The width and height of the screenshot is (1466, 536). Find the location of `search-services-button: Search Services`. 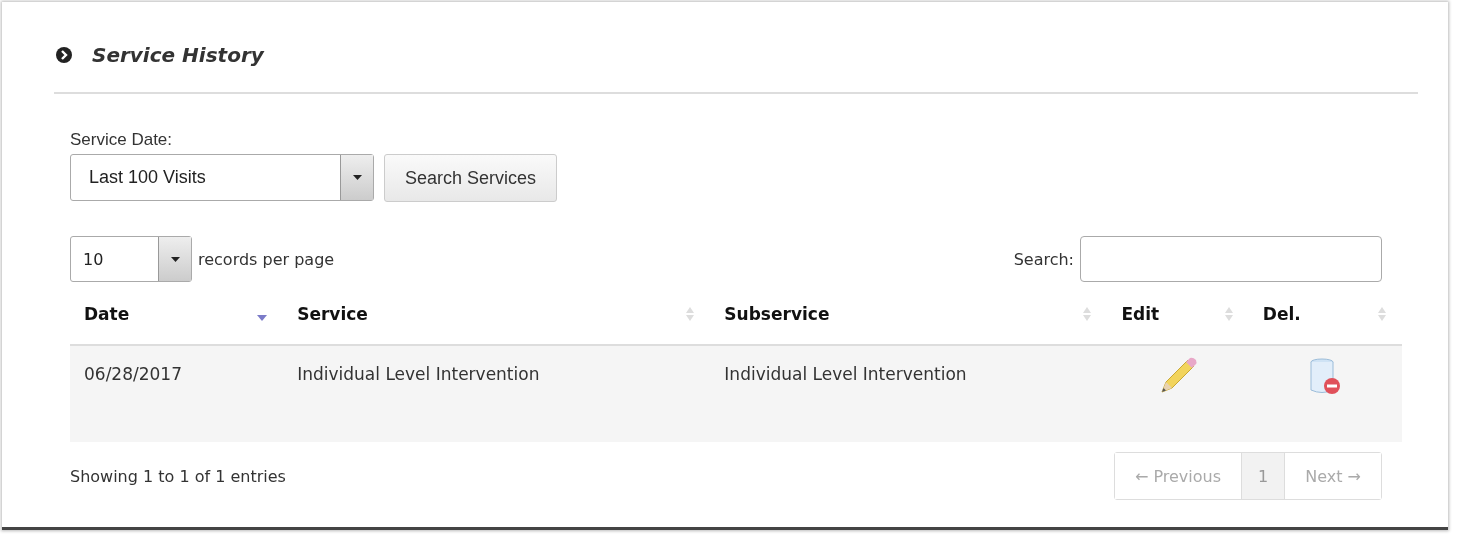

search-services-button: Search Services is located at coordinates (471, 178).